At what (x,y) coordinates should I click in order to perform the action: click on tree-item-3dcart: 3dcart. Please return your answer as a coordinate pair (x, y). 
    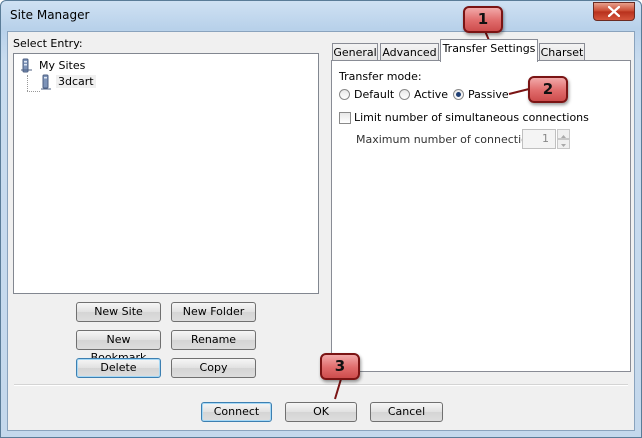
    Looking at the image, I should click on (71, 82).